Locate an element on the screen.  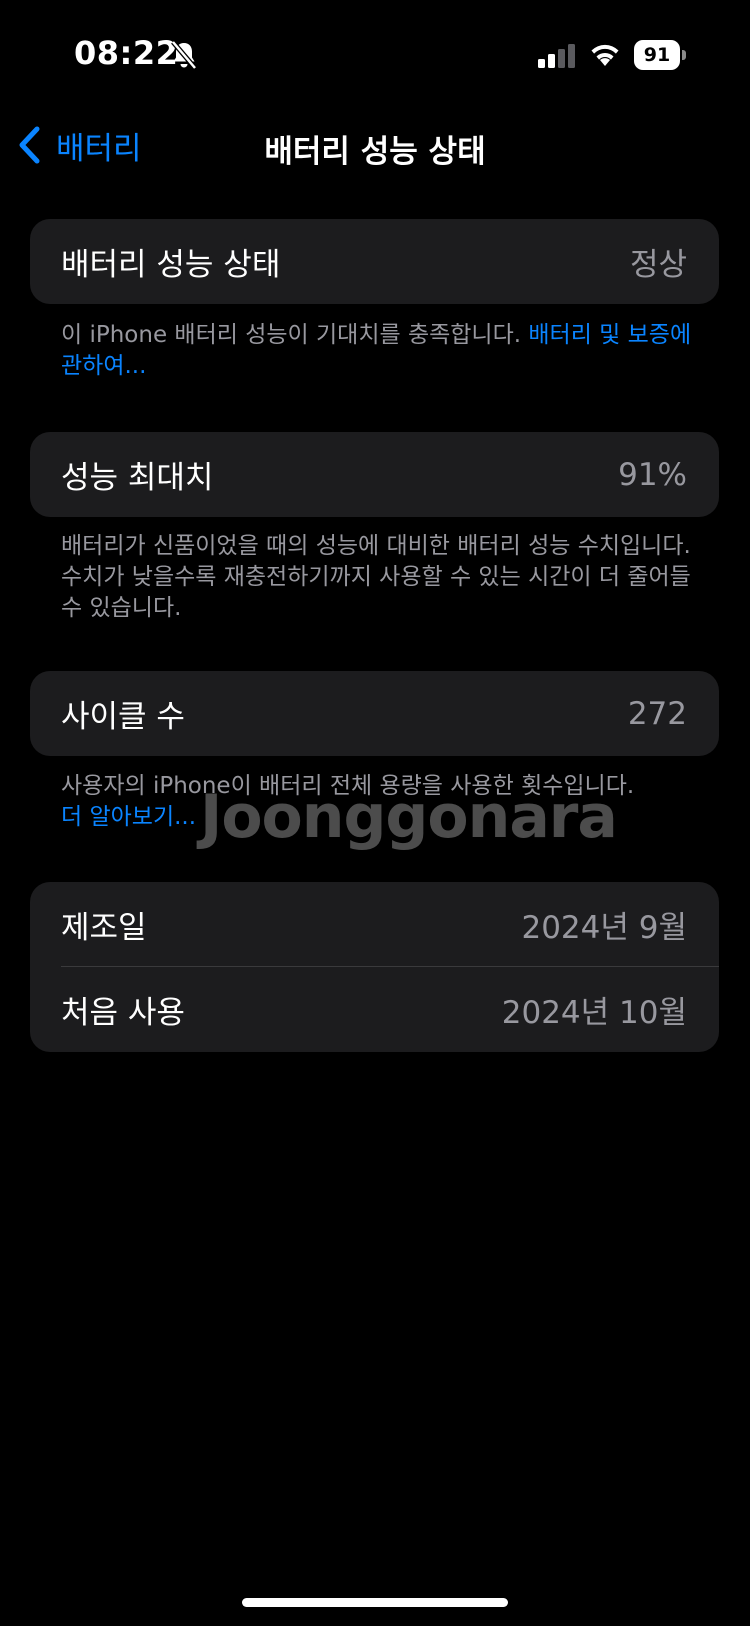
navigation-bar: 배터리 배터리 성능 상태 is located at coordinates (375, 145).